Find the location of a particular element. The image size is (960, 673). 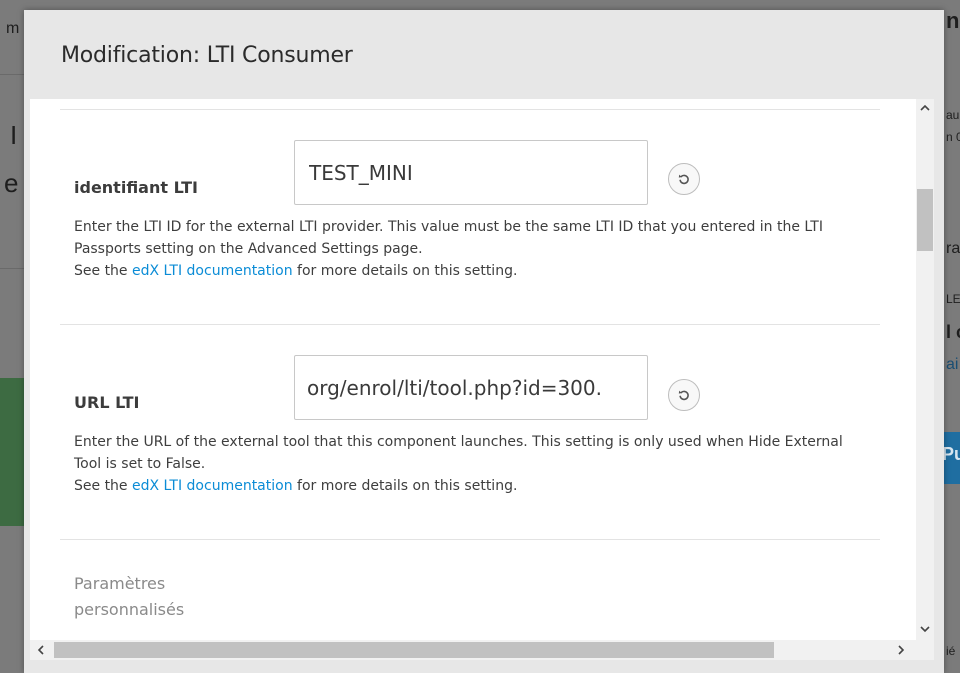

scroll-left-button is located at coordinates (41, 650).